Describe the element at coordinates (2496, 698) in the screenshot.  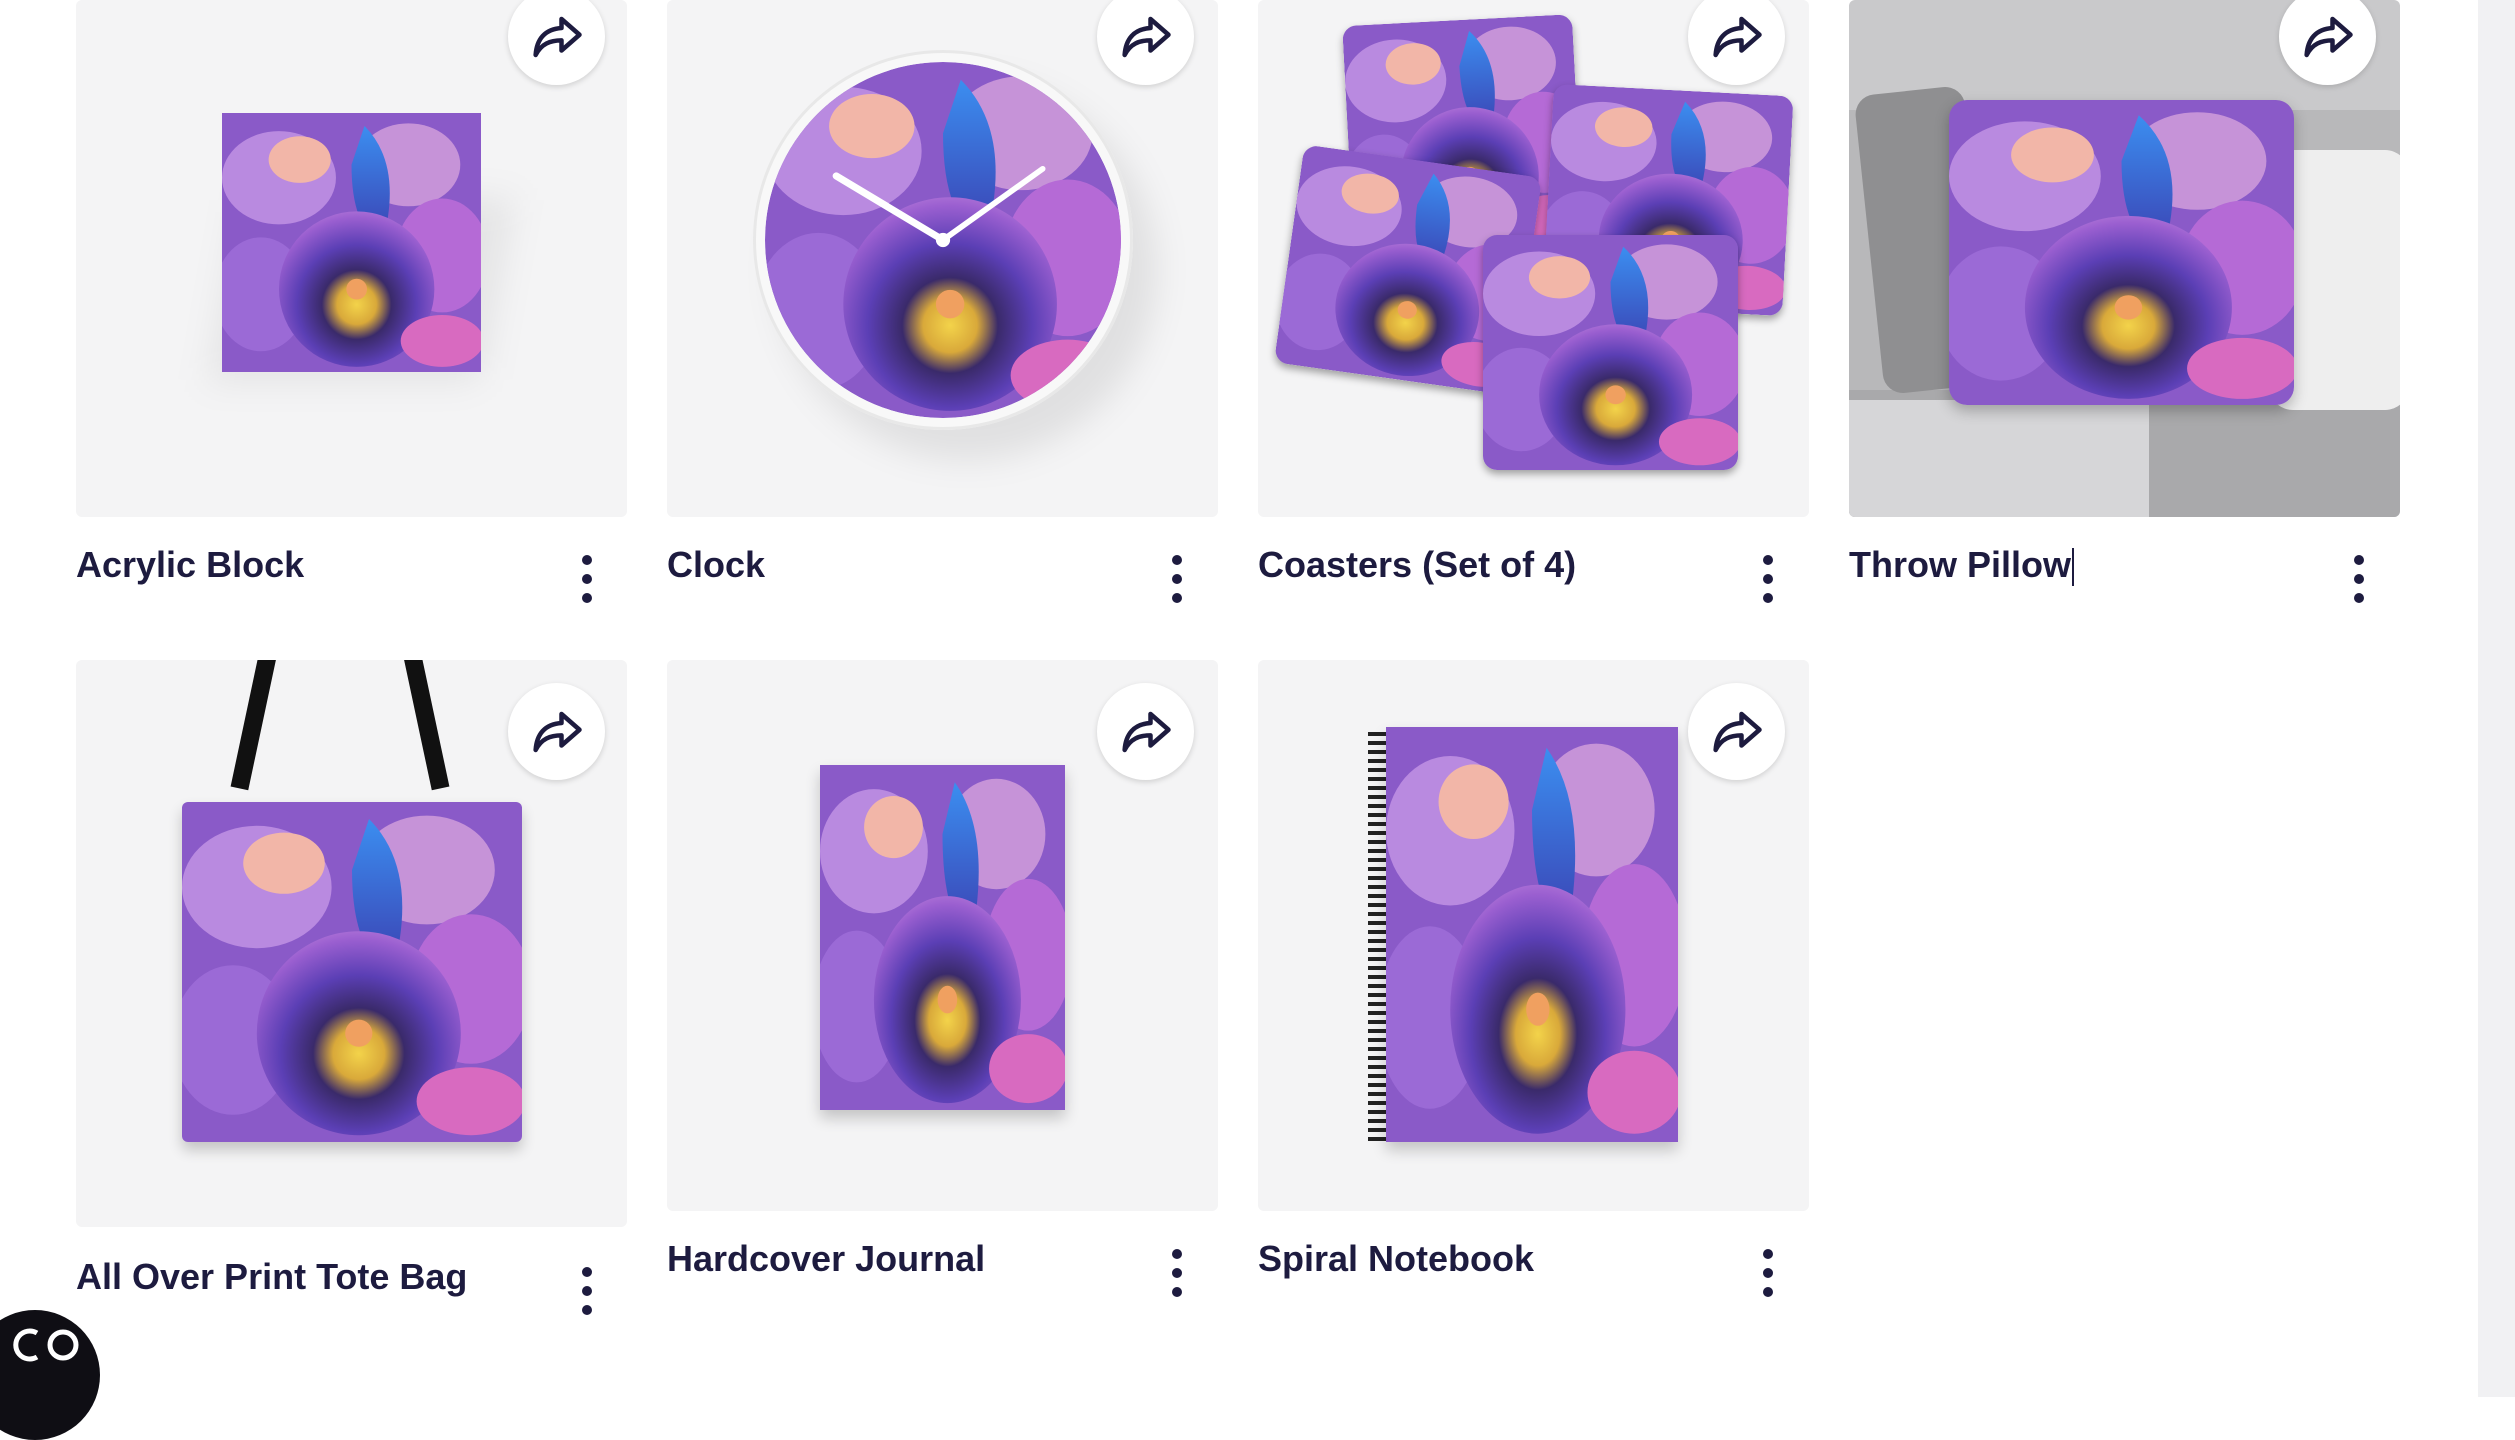
I see `scrollbar` at that location.